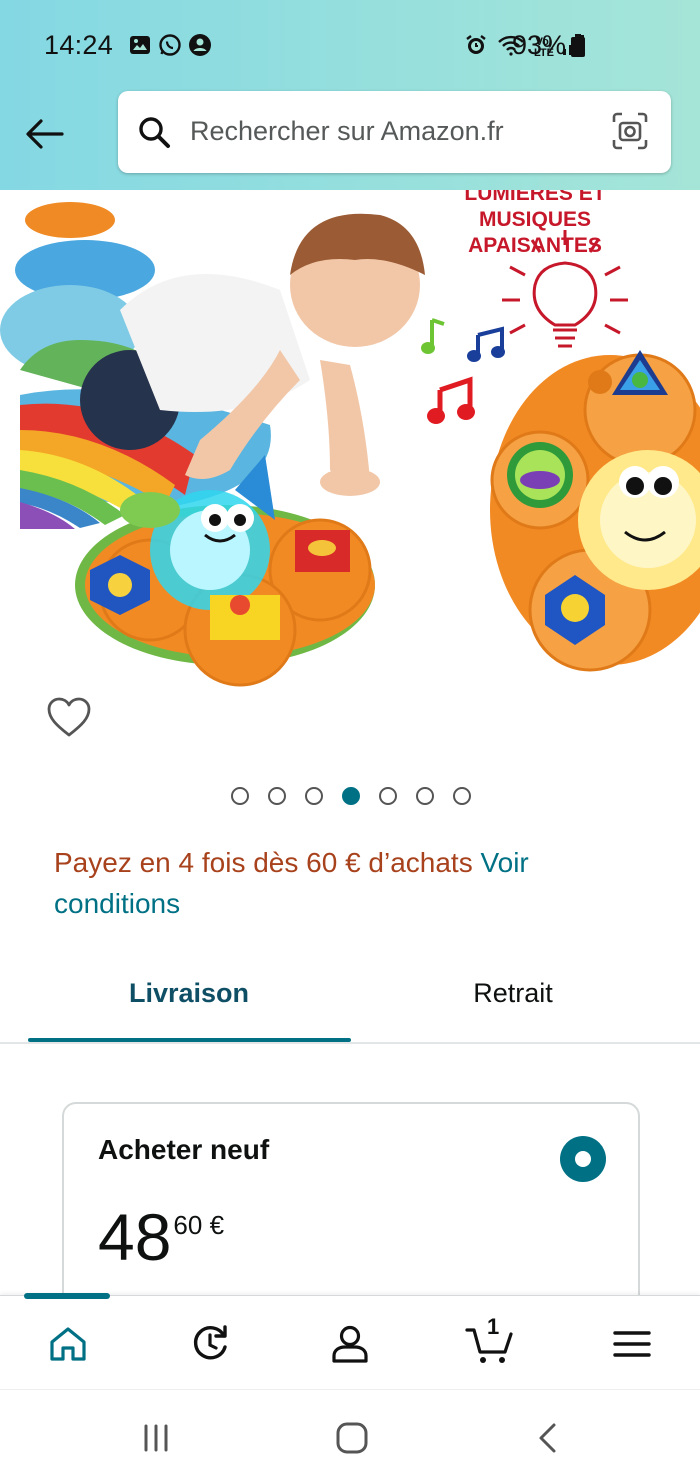 Image resolution: width=700 pixels, height=1480 pixels. I want to click on system-back-icon, so click(547, 1438).